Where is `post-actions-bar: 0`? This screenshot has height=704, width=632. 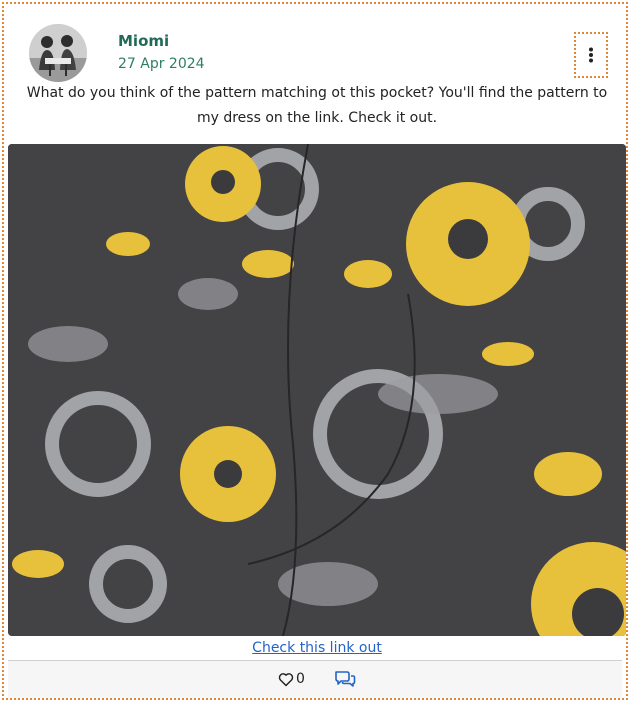
post-actions-bar: 0 is located at coordinates (315, 679).